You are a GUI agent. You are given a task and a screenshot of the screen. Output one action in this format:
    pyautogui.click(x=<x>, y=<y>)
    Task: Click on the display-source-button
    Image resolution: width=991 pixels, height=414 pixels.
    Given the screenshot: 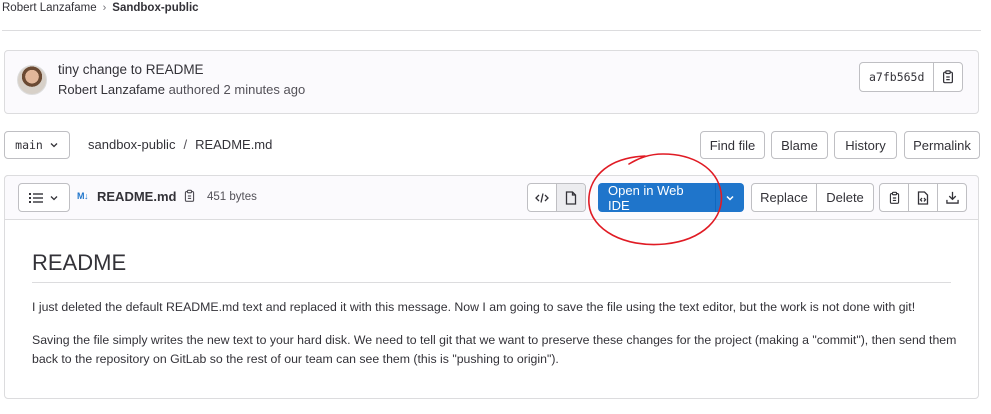 What is the action you would take?
    pyautogui.click(x=542, y=197)
    